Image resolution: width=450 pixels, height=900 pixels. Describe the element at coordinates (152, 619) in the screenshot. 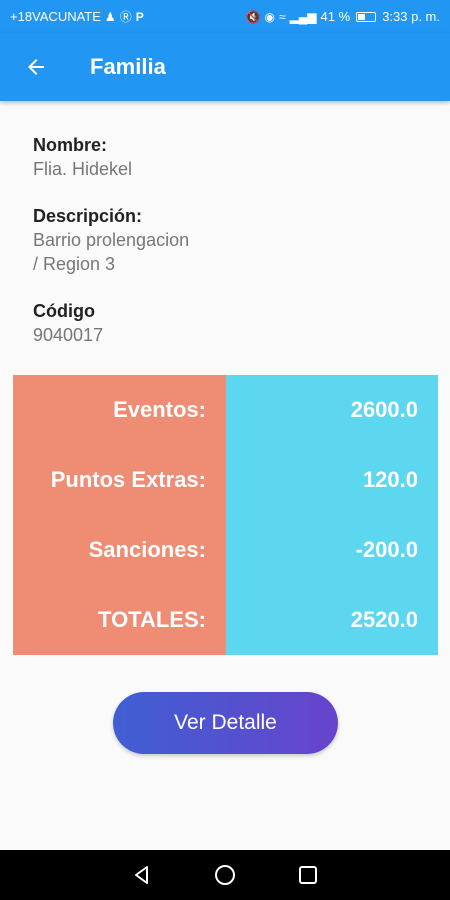

I see `summary-label: TOTALES:` at that location.